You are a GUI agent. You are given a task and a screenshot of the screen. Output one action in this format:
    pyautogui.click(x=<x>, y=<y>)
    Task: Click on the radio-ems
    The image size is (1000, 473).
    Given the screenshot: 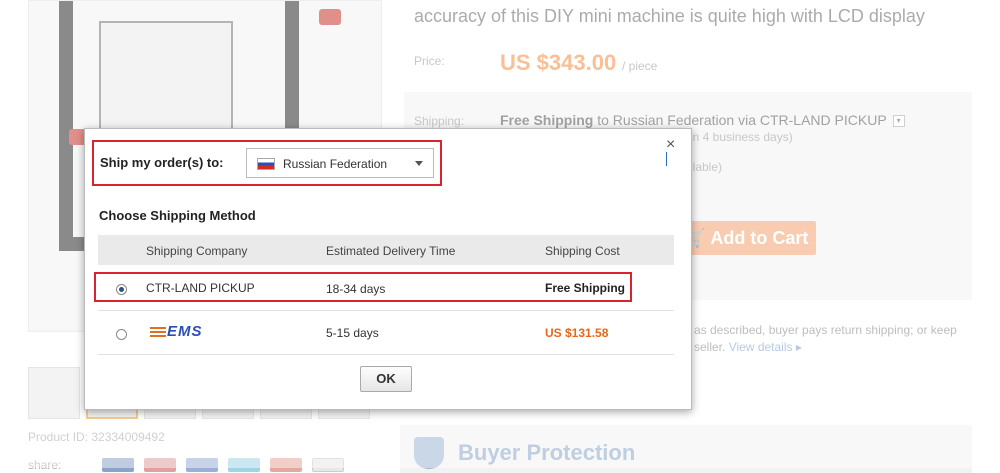 What is the action you would take?
    pyautogui.click(x=121, y=334)
    